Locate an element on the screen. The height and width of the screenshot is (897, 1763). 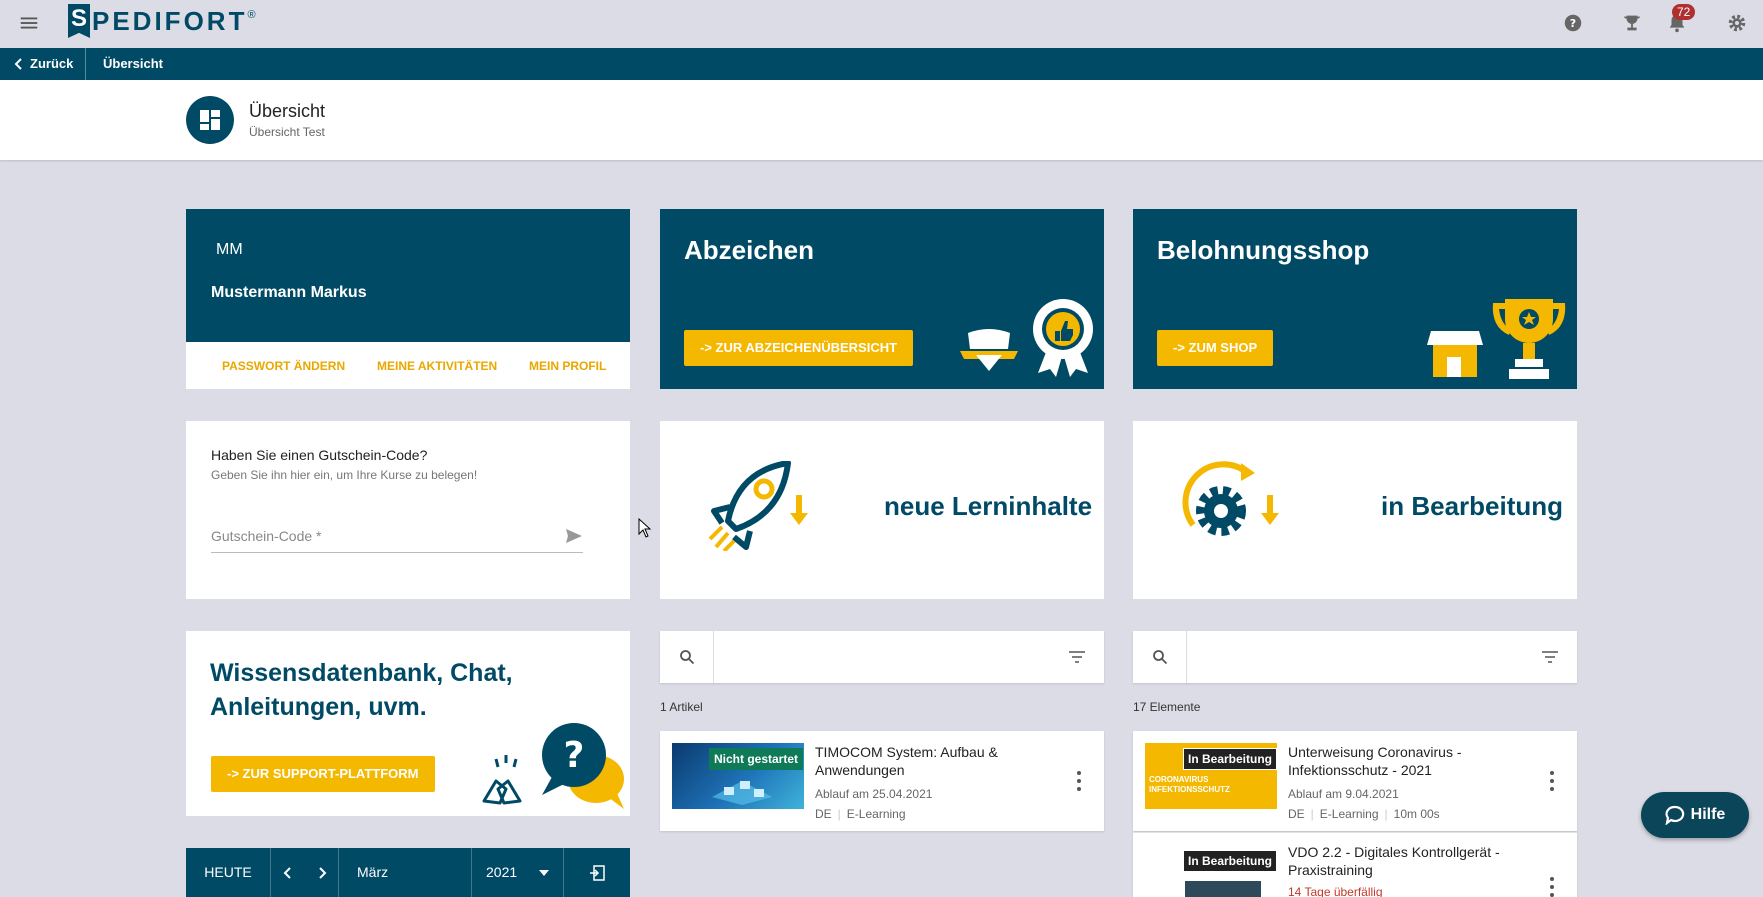
new-content-search-bar is located at coordinates (882, 657).